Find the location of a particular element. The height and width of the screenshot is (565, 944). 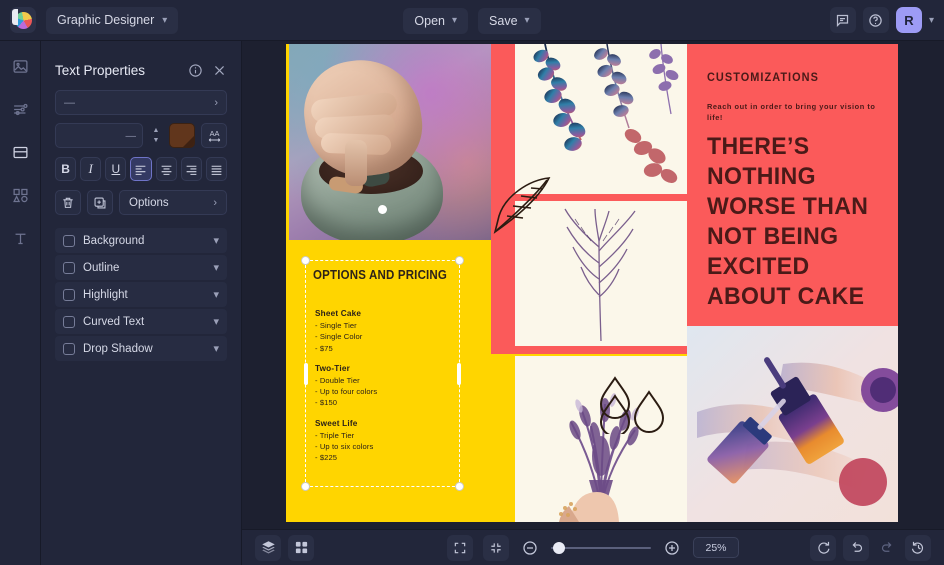

close-icon is located at coordinates (219, 70).